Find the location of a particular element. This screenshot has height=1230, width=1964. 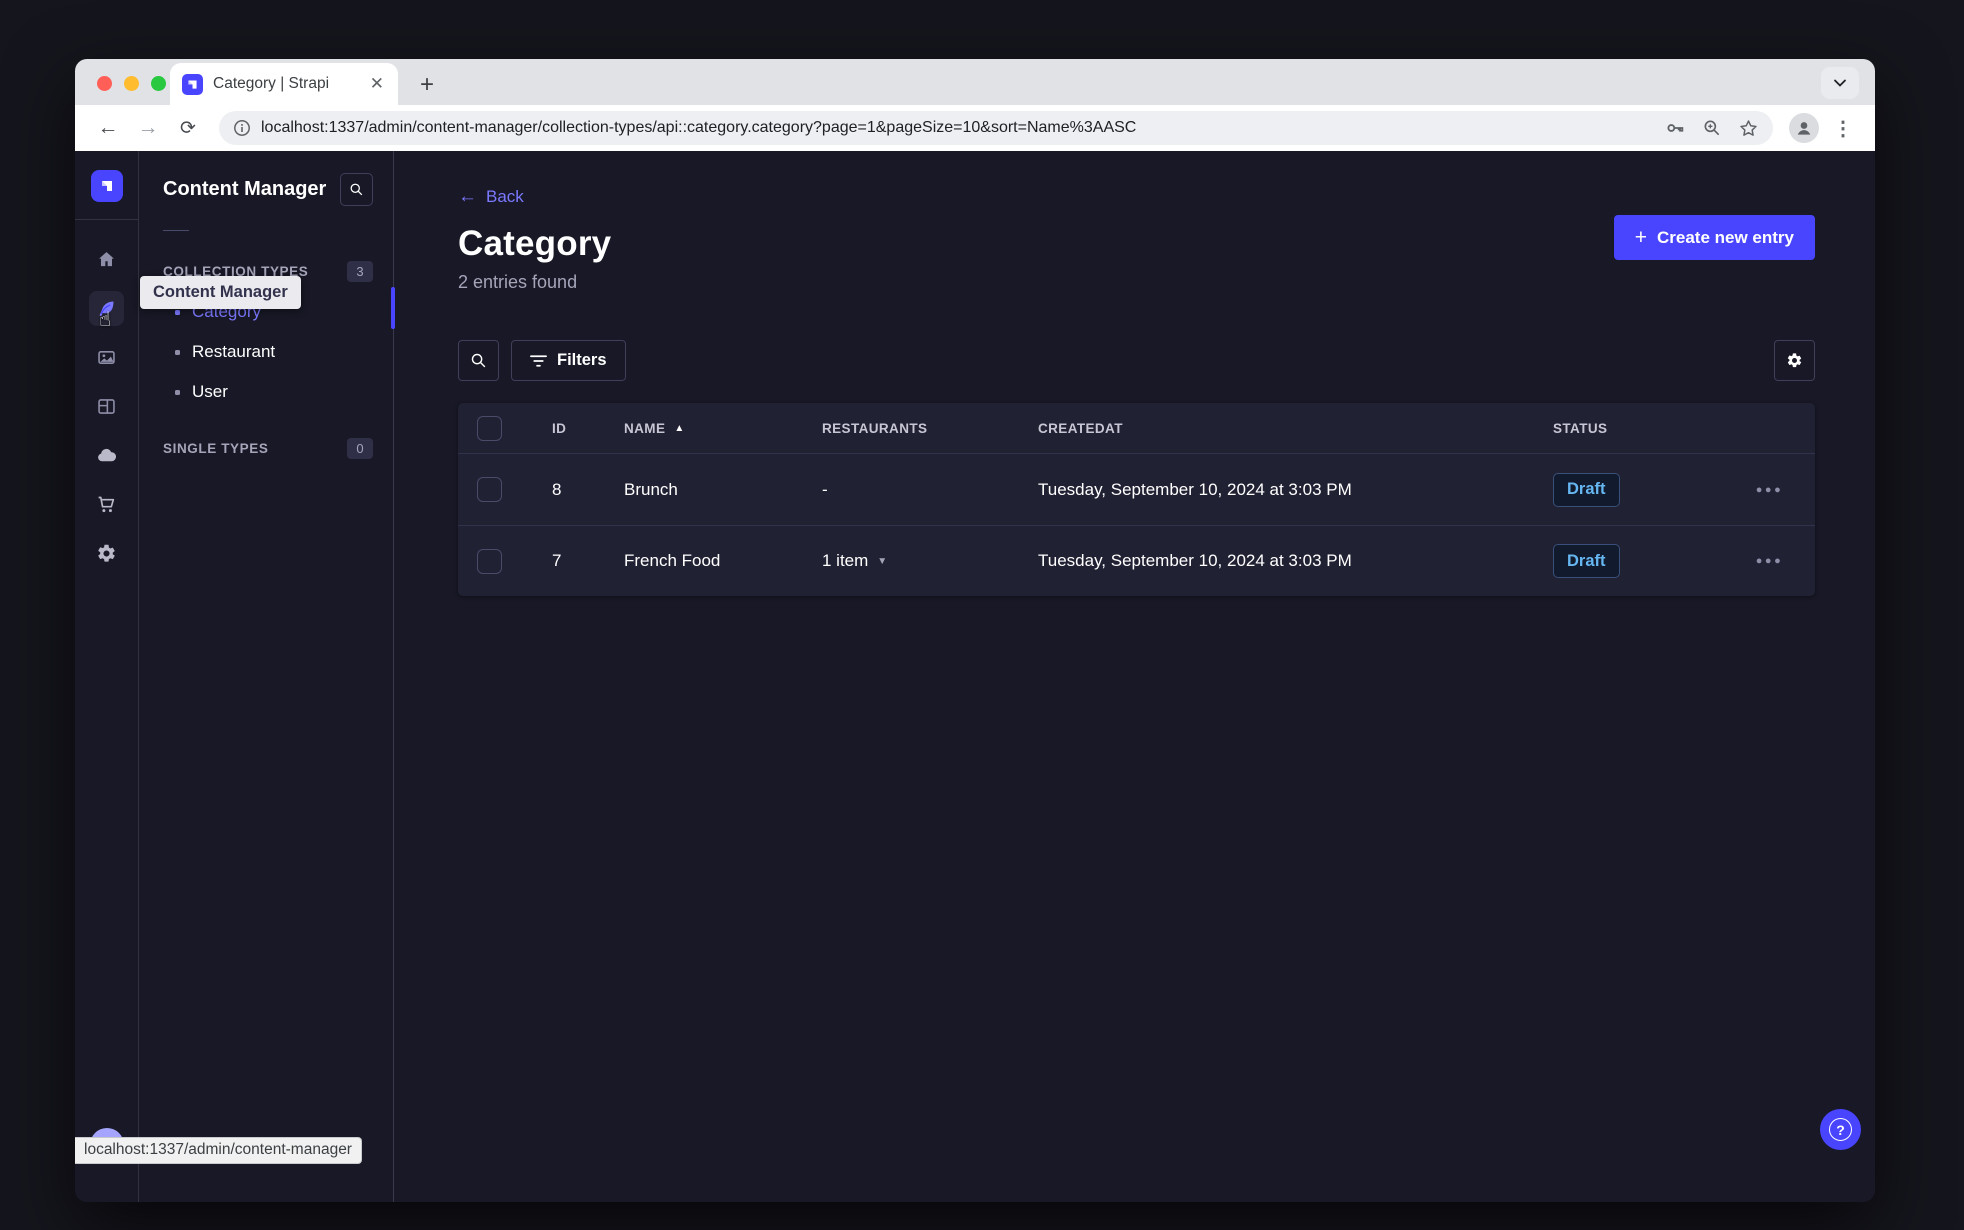

rail-divider is located at coordinates (107, 219).